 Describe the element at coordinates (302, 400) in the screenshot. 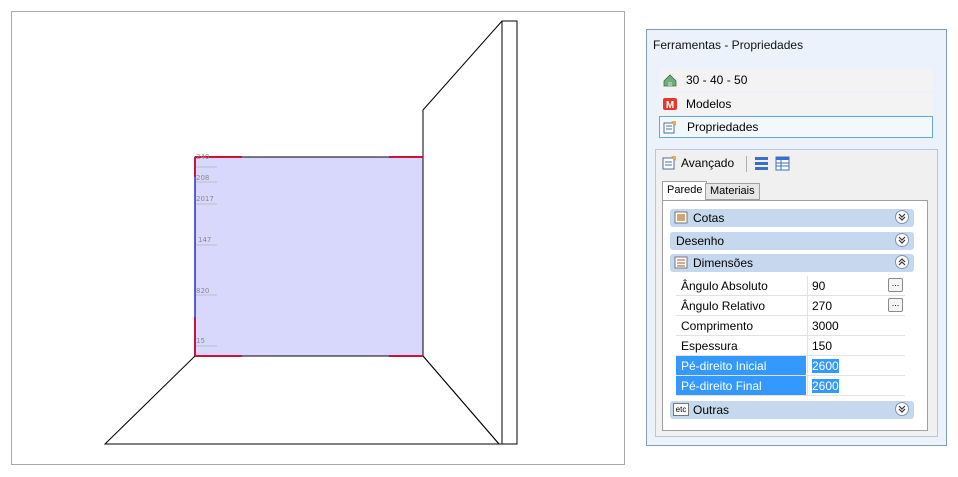

I see `floor-outline` at that location.